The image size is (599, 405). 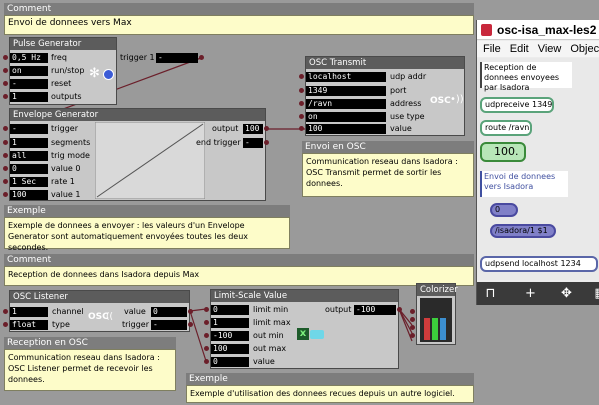 I want to click on envelope-graph, so click(x=150, y=160).